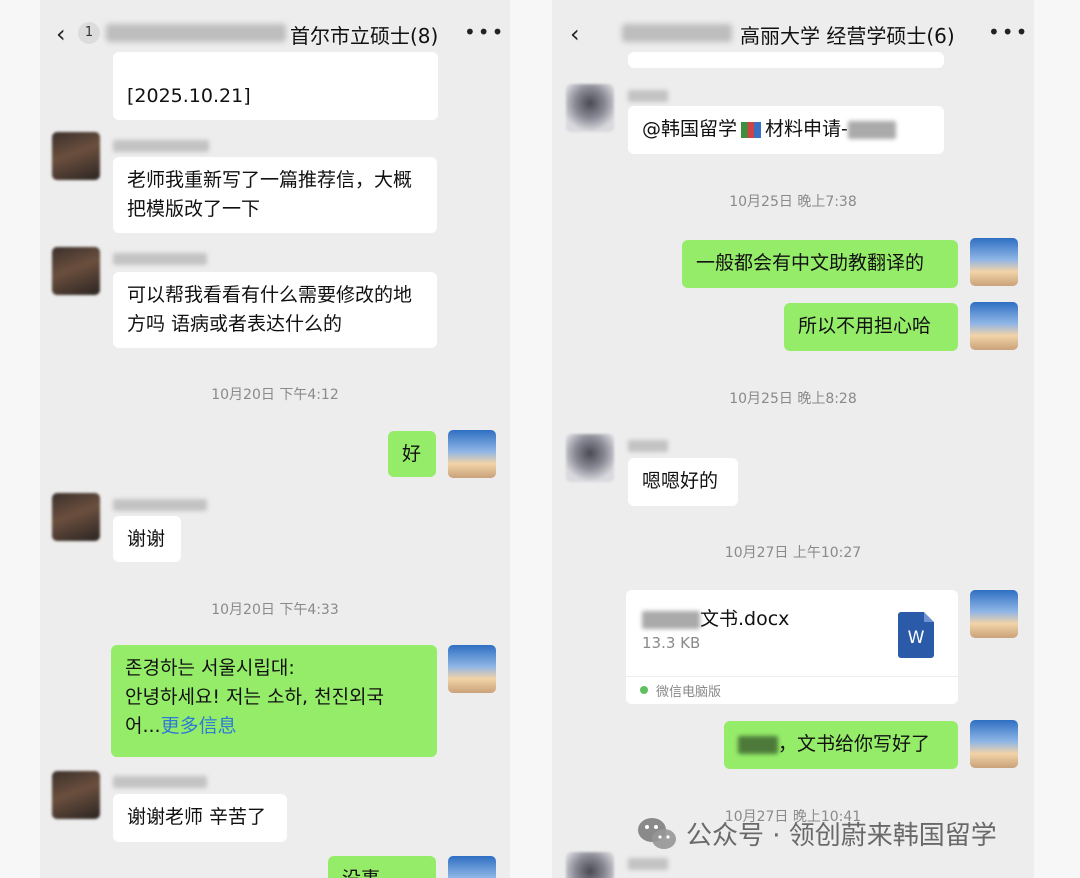  Describe the element at coordinates (806, 129) in the screenshot. I see `message-text: 材料申请-` at that location.